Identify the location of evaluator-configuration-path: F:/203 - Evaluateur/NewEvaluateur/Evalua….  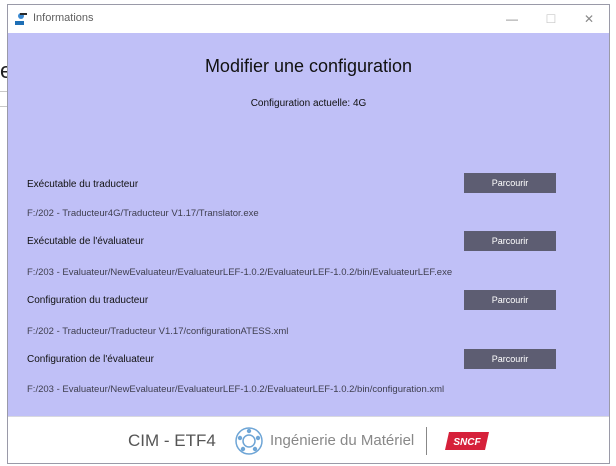
(236, 389).